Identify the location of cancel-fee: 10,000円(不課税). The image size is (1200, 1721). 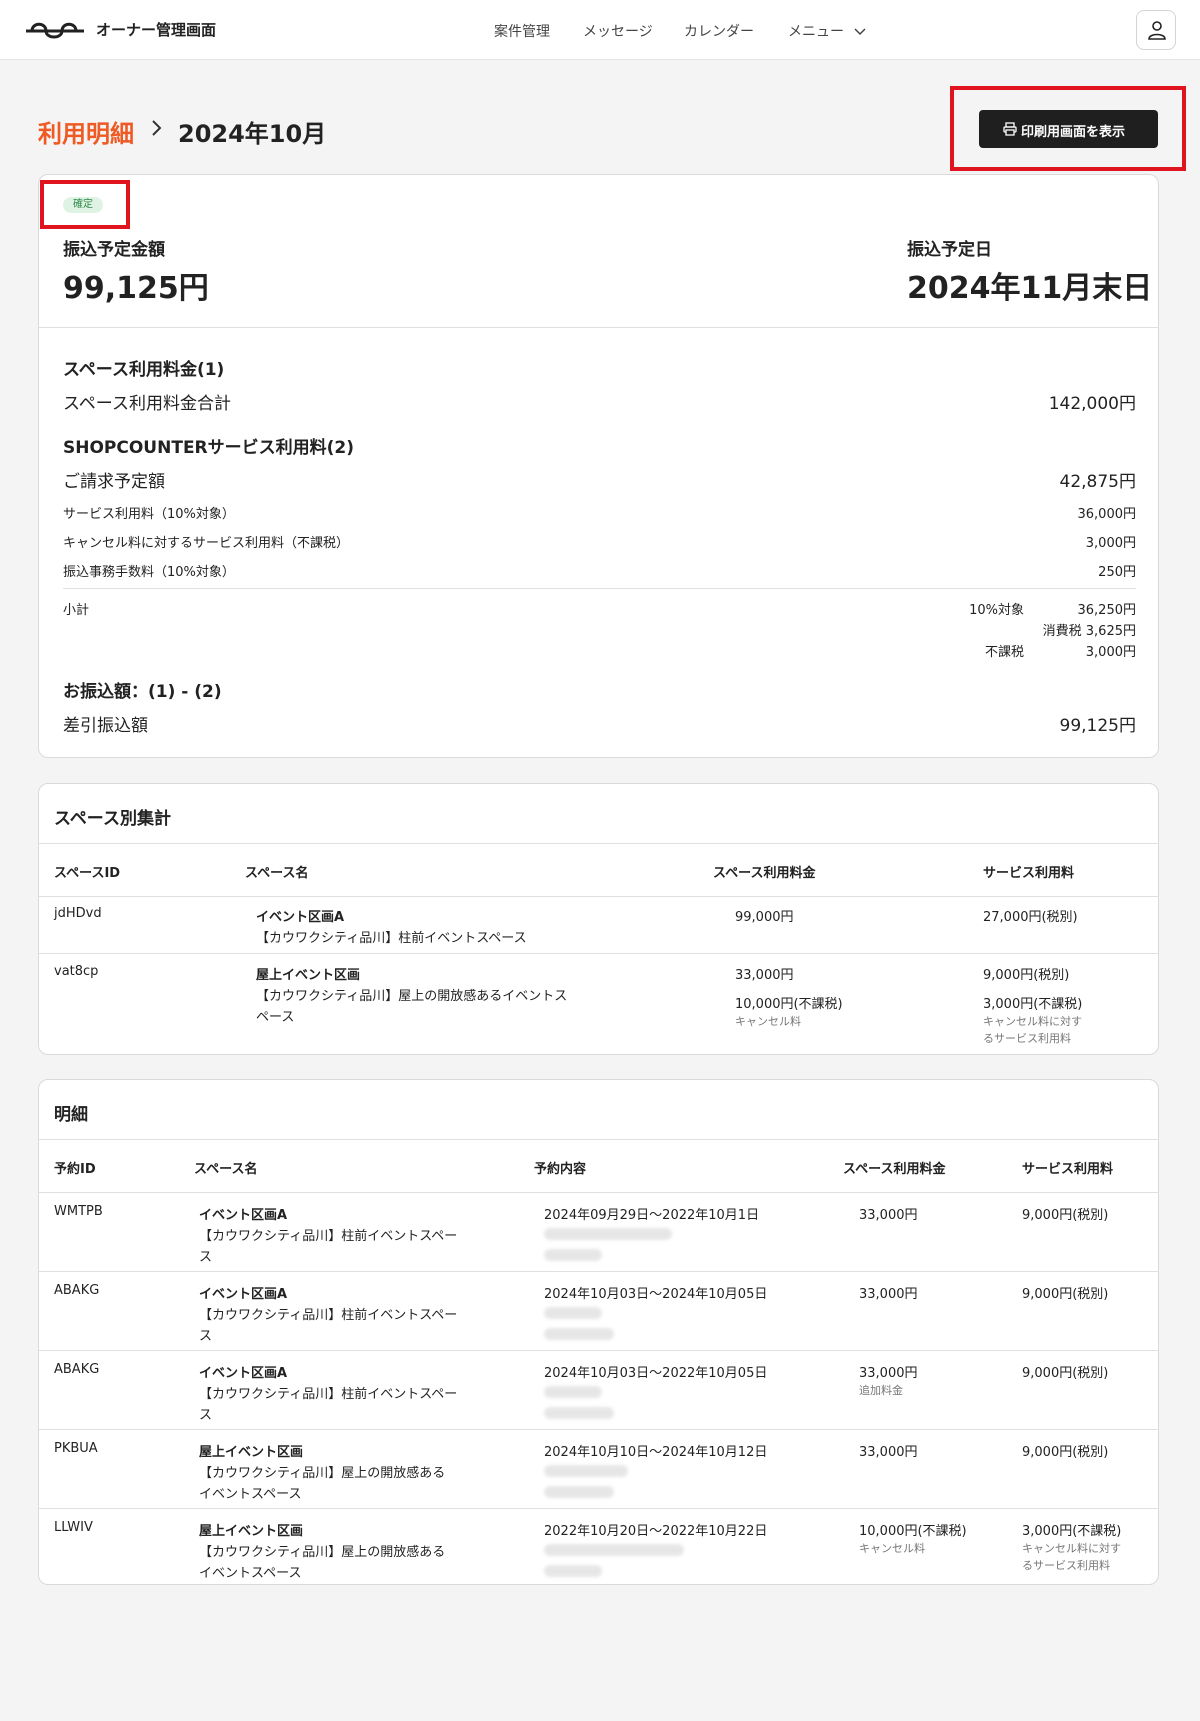
(789, 1004).